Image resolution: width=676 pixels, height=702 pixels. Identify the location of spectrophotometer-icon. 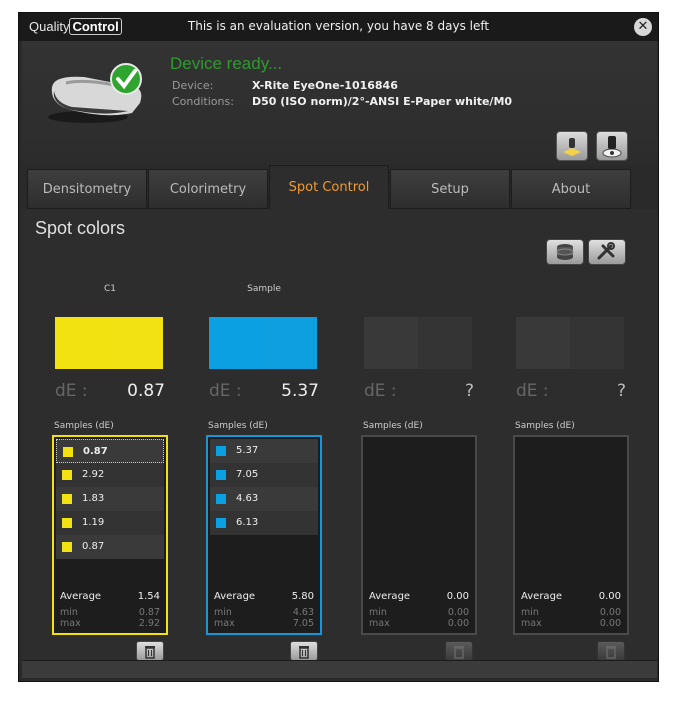
(95, 93).